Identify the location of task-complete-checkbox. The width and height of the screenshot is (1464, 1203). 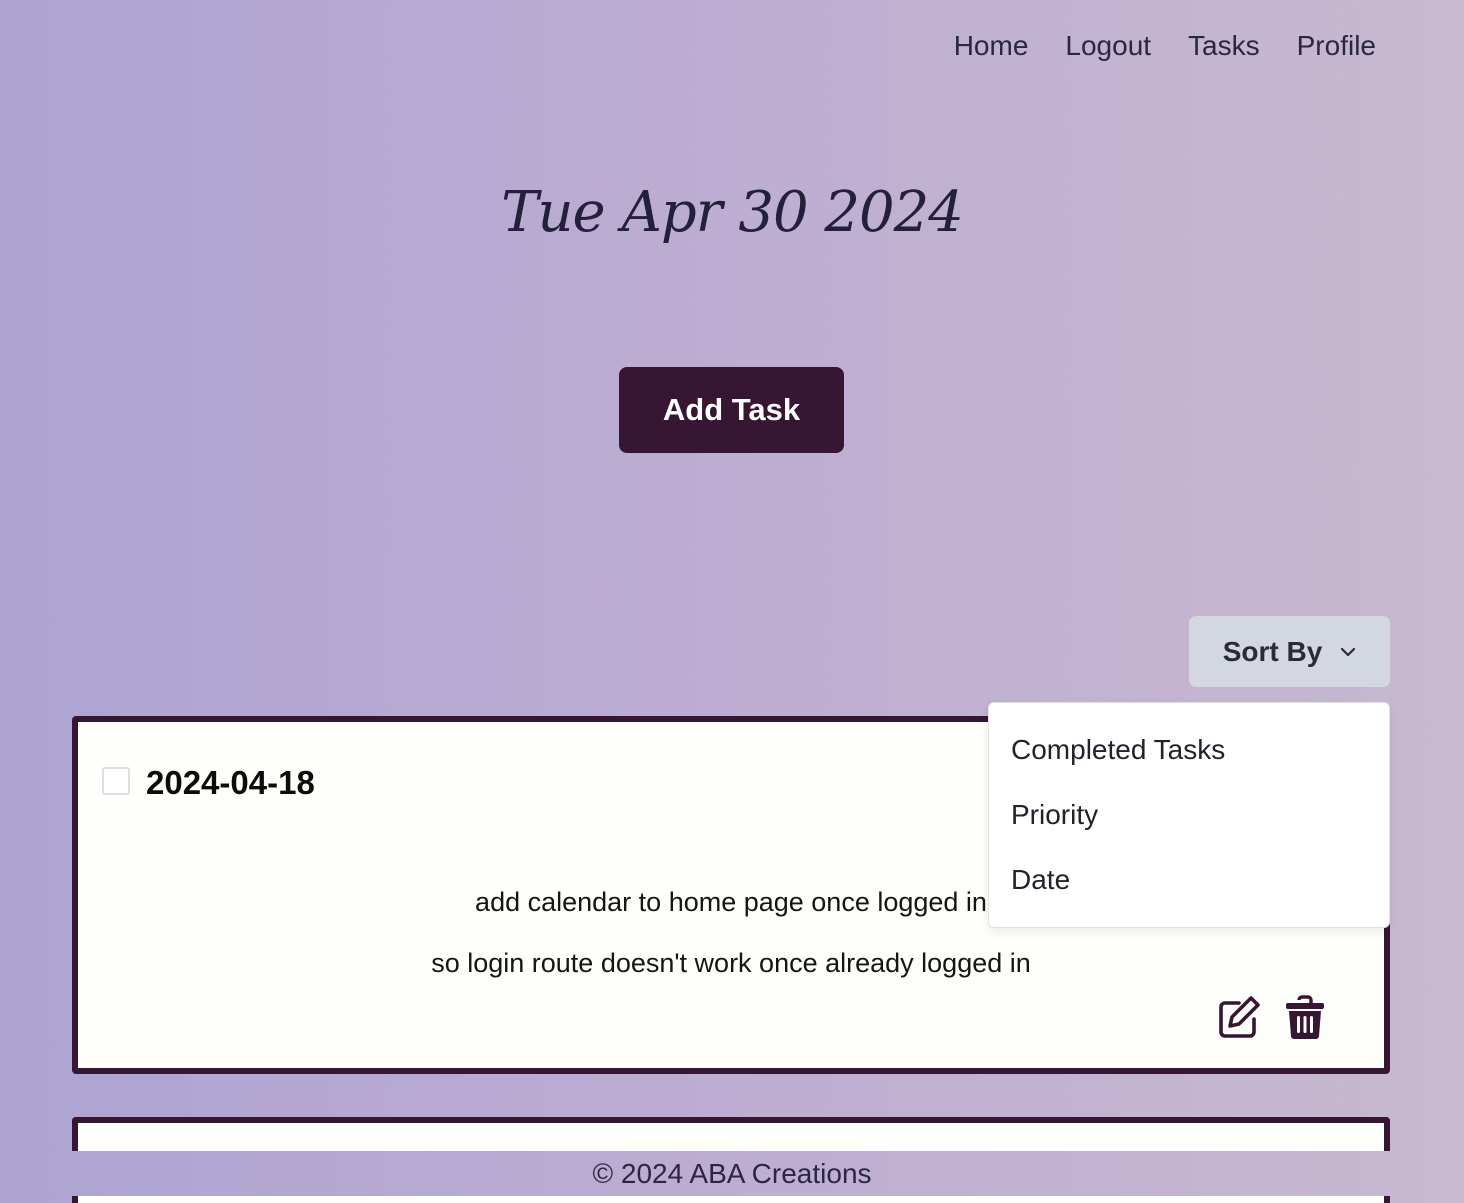
(116, 781).